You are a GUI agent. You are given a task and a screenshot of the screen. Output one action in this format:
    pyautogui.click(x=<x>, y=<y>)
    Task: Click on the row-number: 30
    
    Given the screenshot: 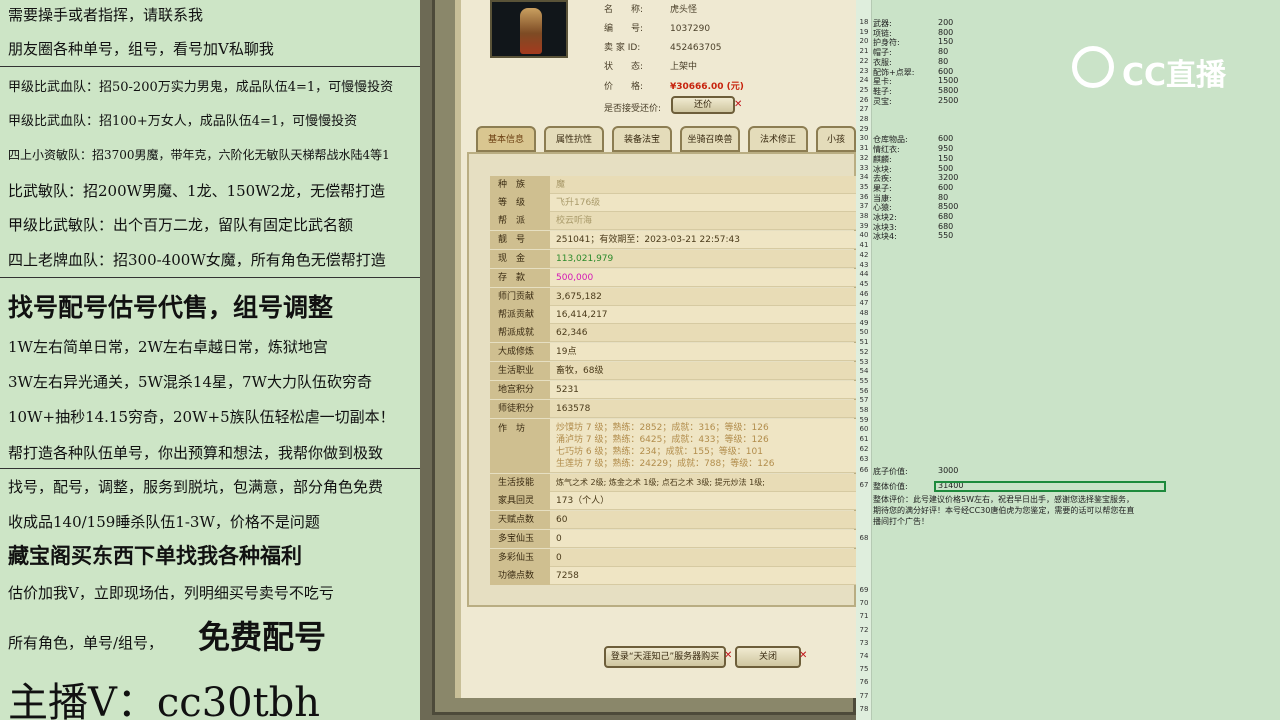 What is the action you would take?
    pyautogui.click(x=864, y=138)
    